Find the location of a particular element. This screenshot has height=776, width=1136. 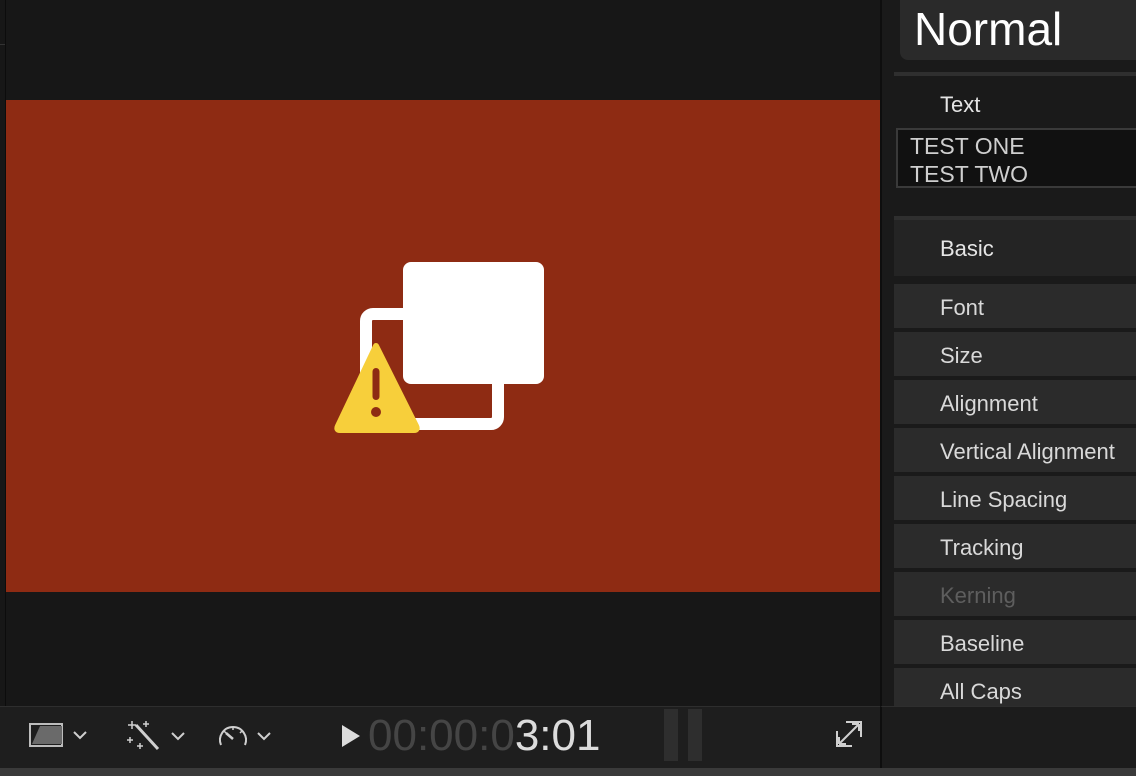

property-label: Kerning is located at coordinates (978, 595).